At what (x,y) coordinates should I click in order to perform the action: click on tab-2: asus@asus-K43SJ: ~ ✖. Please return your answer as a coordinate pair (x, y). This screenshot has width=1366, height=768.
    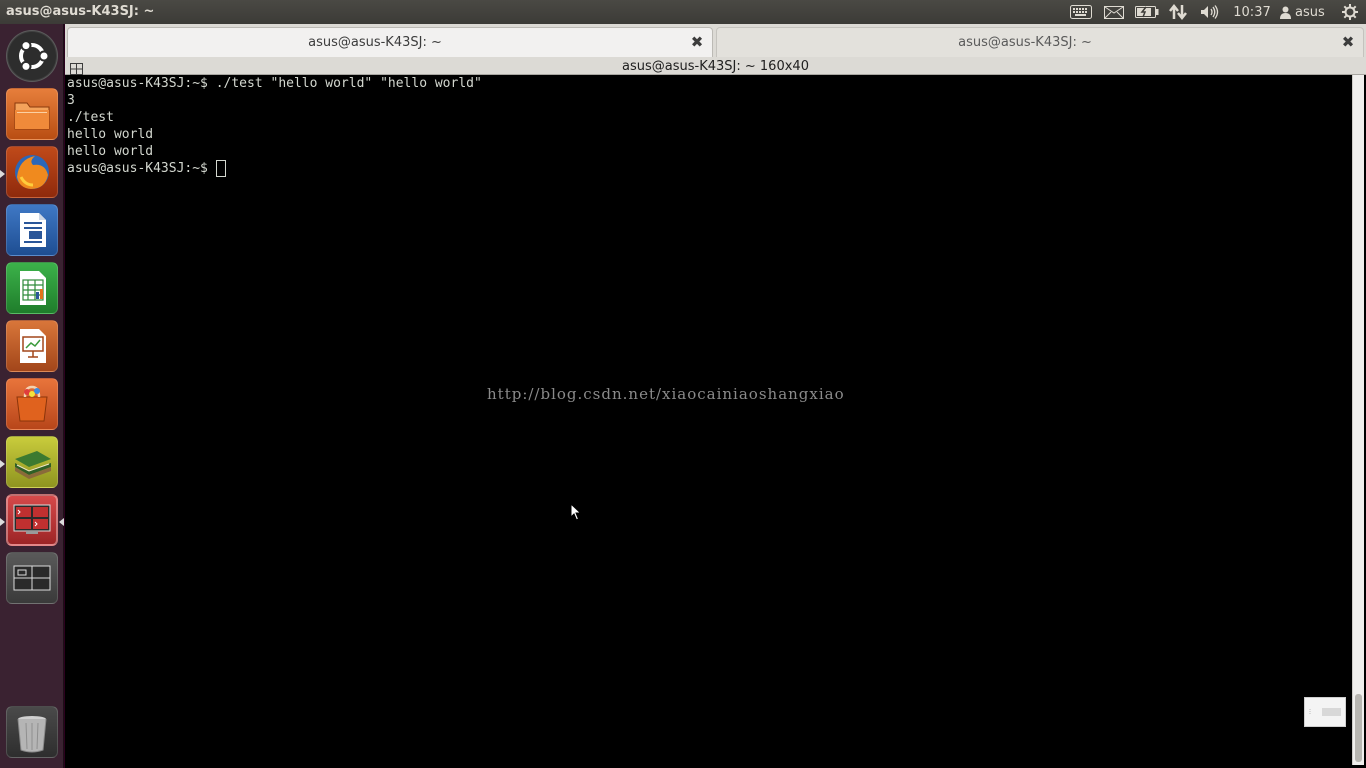
    Looking at the image, I should click on (1040, 42).